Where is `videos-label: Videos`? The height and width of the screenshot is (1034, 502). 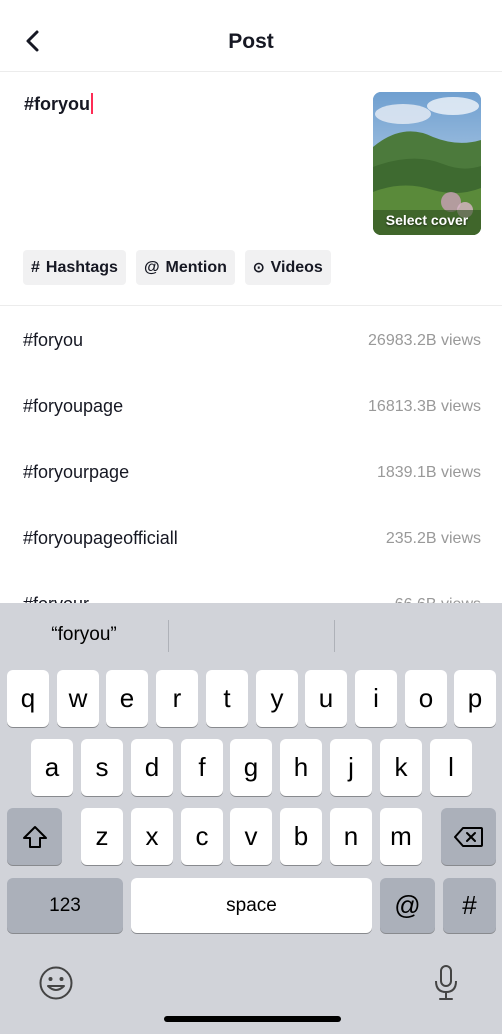 videos-label: Videos is located at coordinates (296, 267).